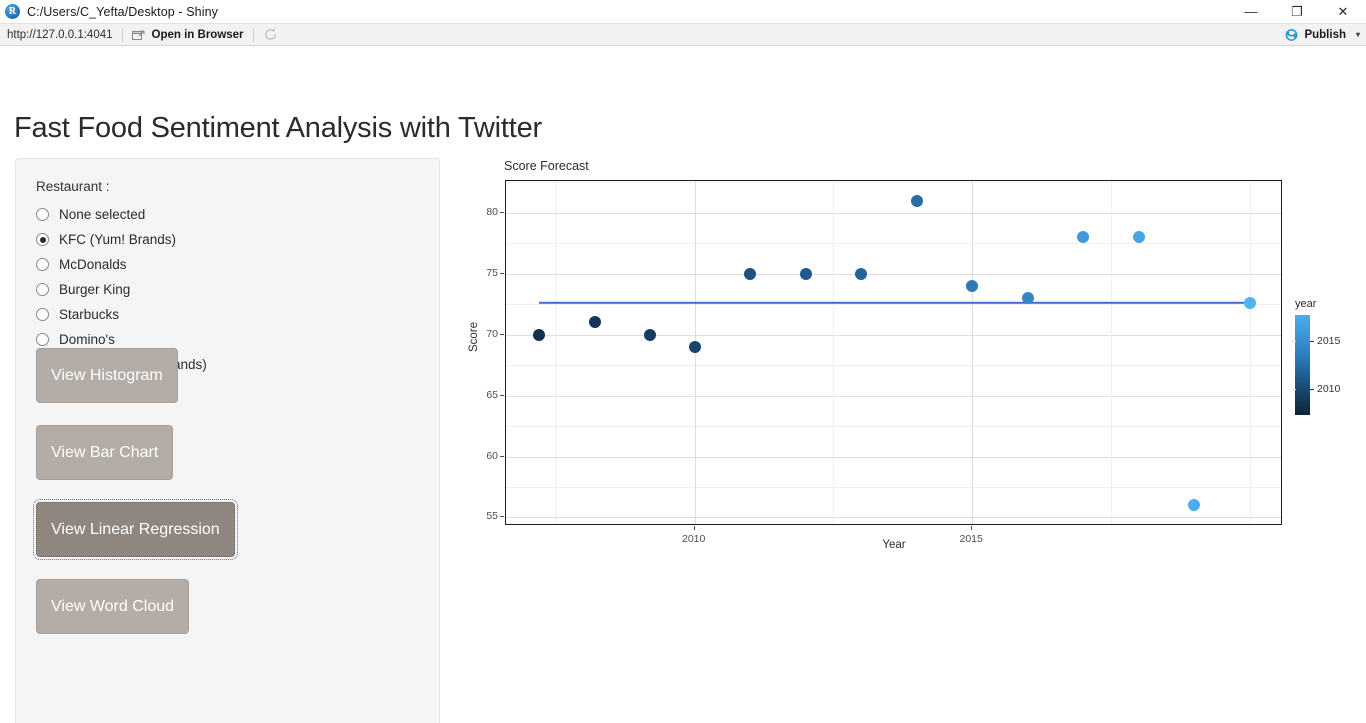  What do you see at coordinates (135, 529) in the screenshot?
I see `button-view-linear-regression: View Linear Regression` at bounding box center [135, 529].